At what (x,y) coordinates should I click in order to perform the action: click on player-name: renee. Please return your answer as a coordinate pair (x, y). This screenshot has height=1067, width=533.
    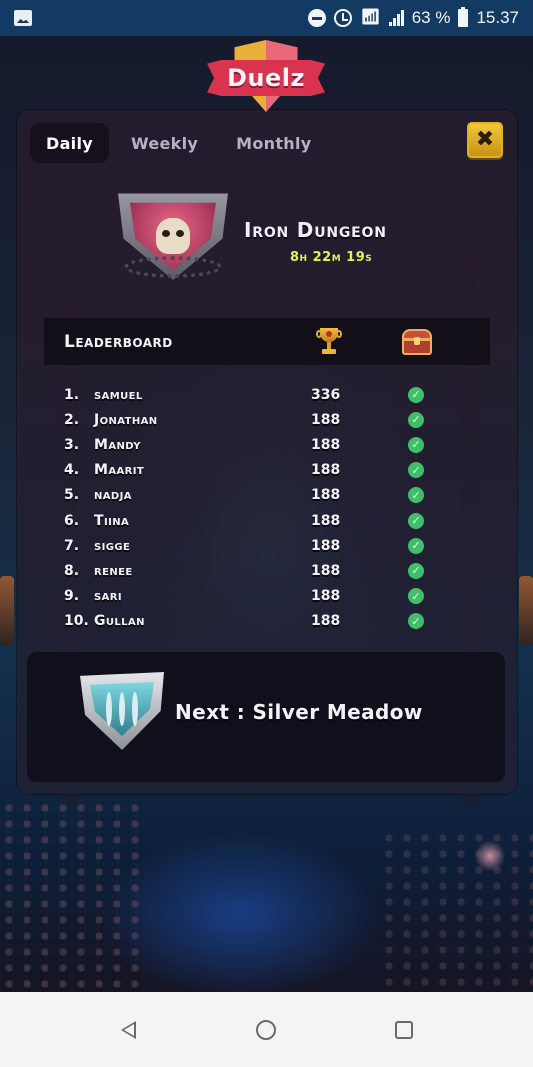
    Looking at the image, I should click on (113, 570).